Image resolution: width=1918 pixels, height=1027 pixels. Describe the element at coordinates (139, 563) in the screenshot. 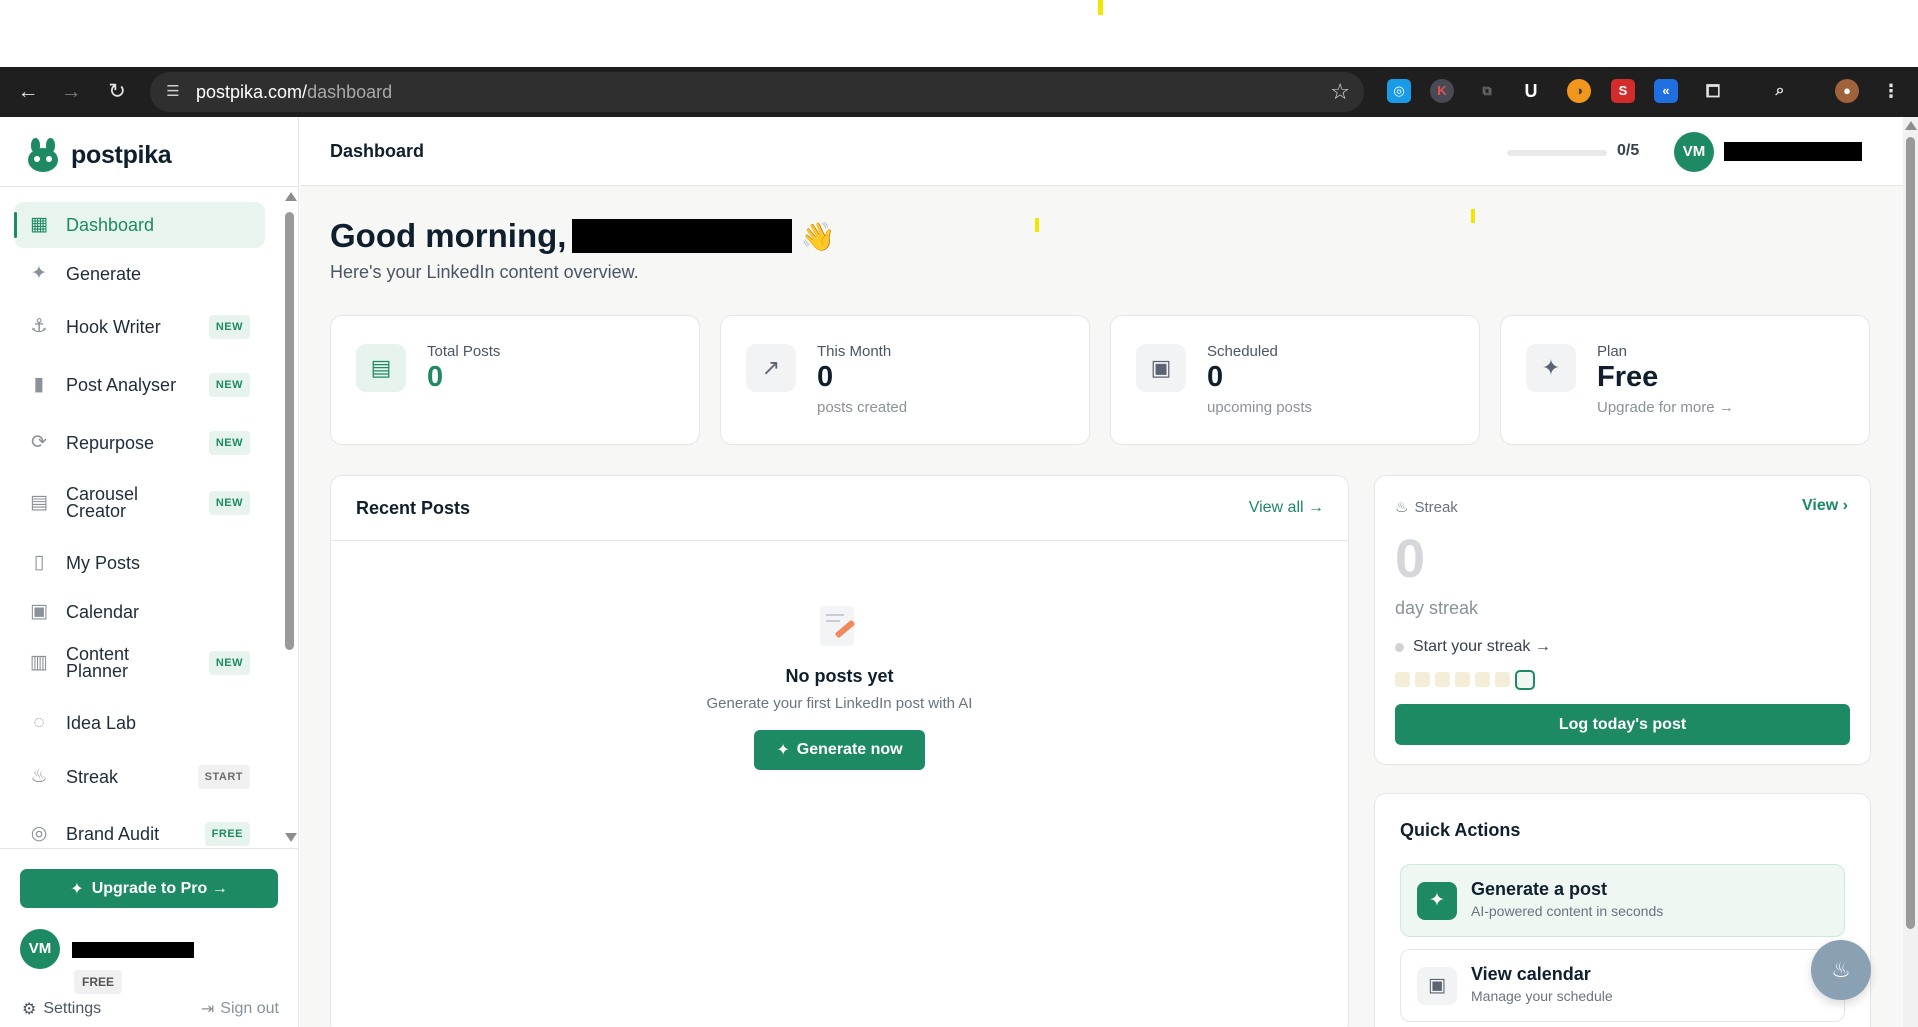

I see `sidebar-item-my-posts: ▯ My Posts` at that location.